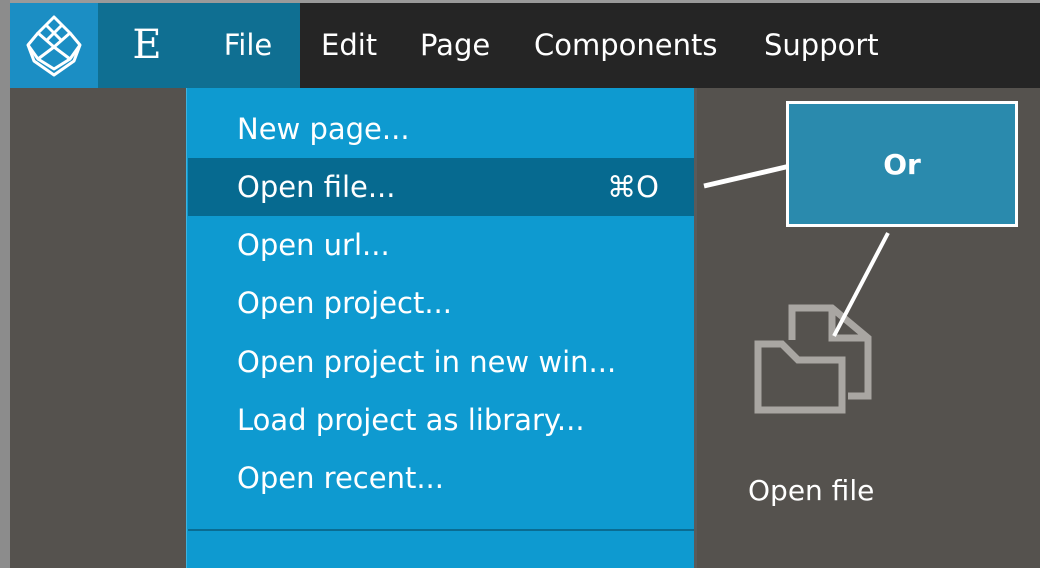  Describe the element at coordinates (796, 250) in the screenshot. I see `callout-connectors` at that location.